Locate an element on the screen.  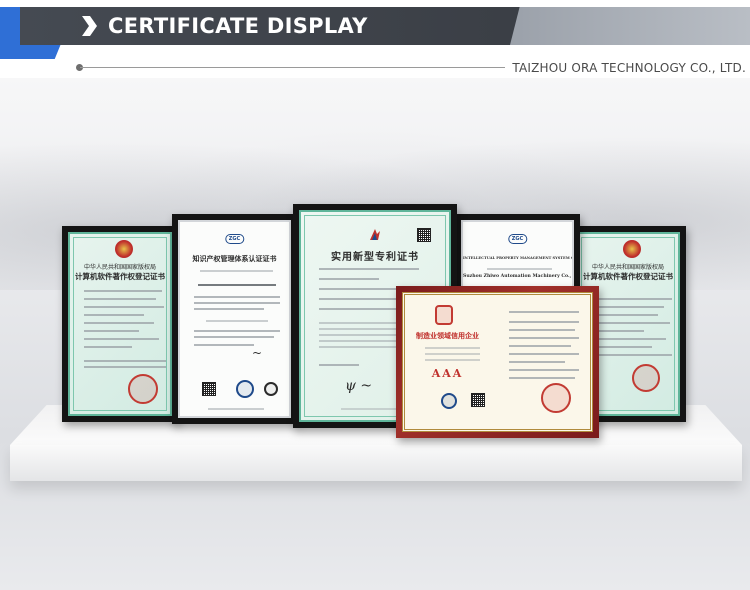
chevron-right-icon is located at coordinates (89, 26).